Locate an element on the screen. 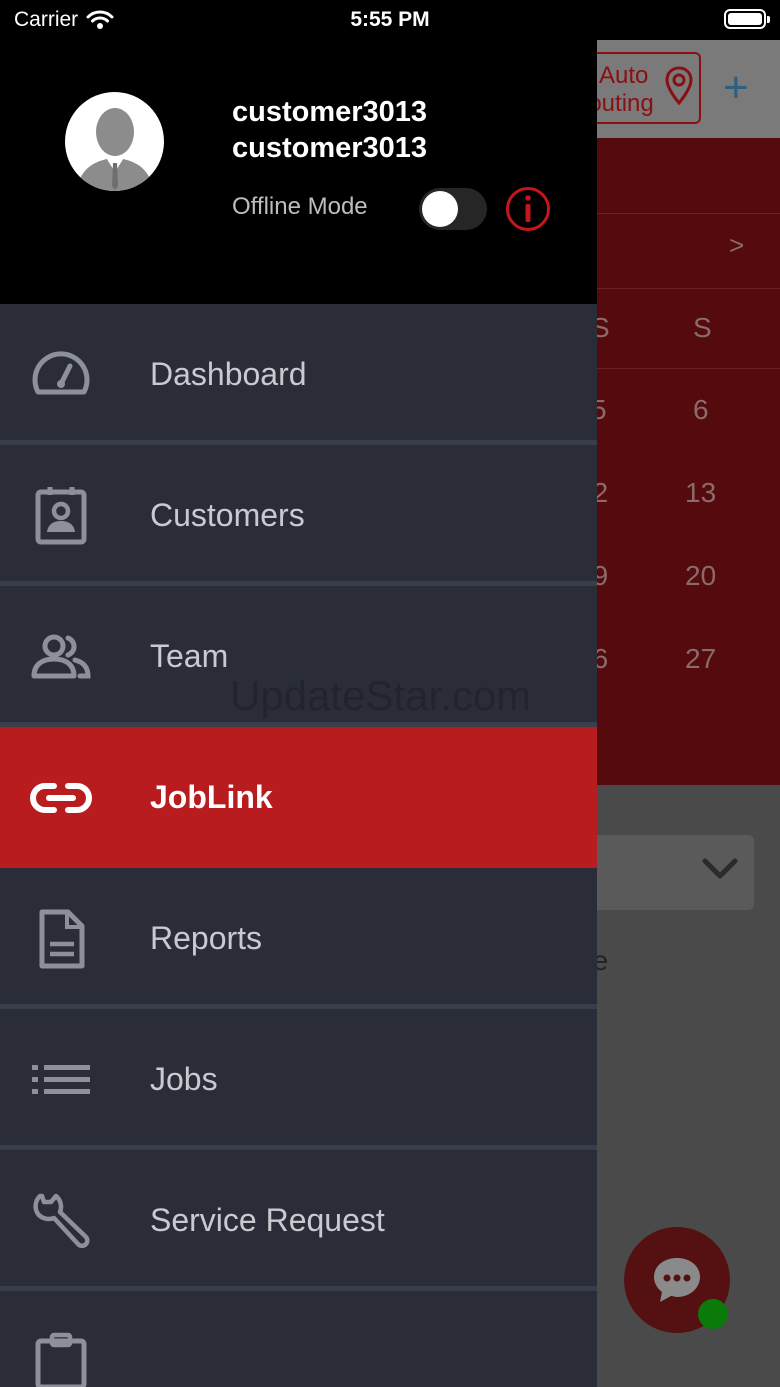 The image size is (780, 1387). weekday-sat: S is located at coordinates (603, 327).